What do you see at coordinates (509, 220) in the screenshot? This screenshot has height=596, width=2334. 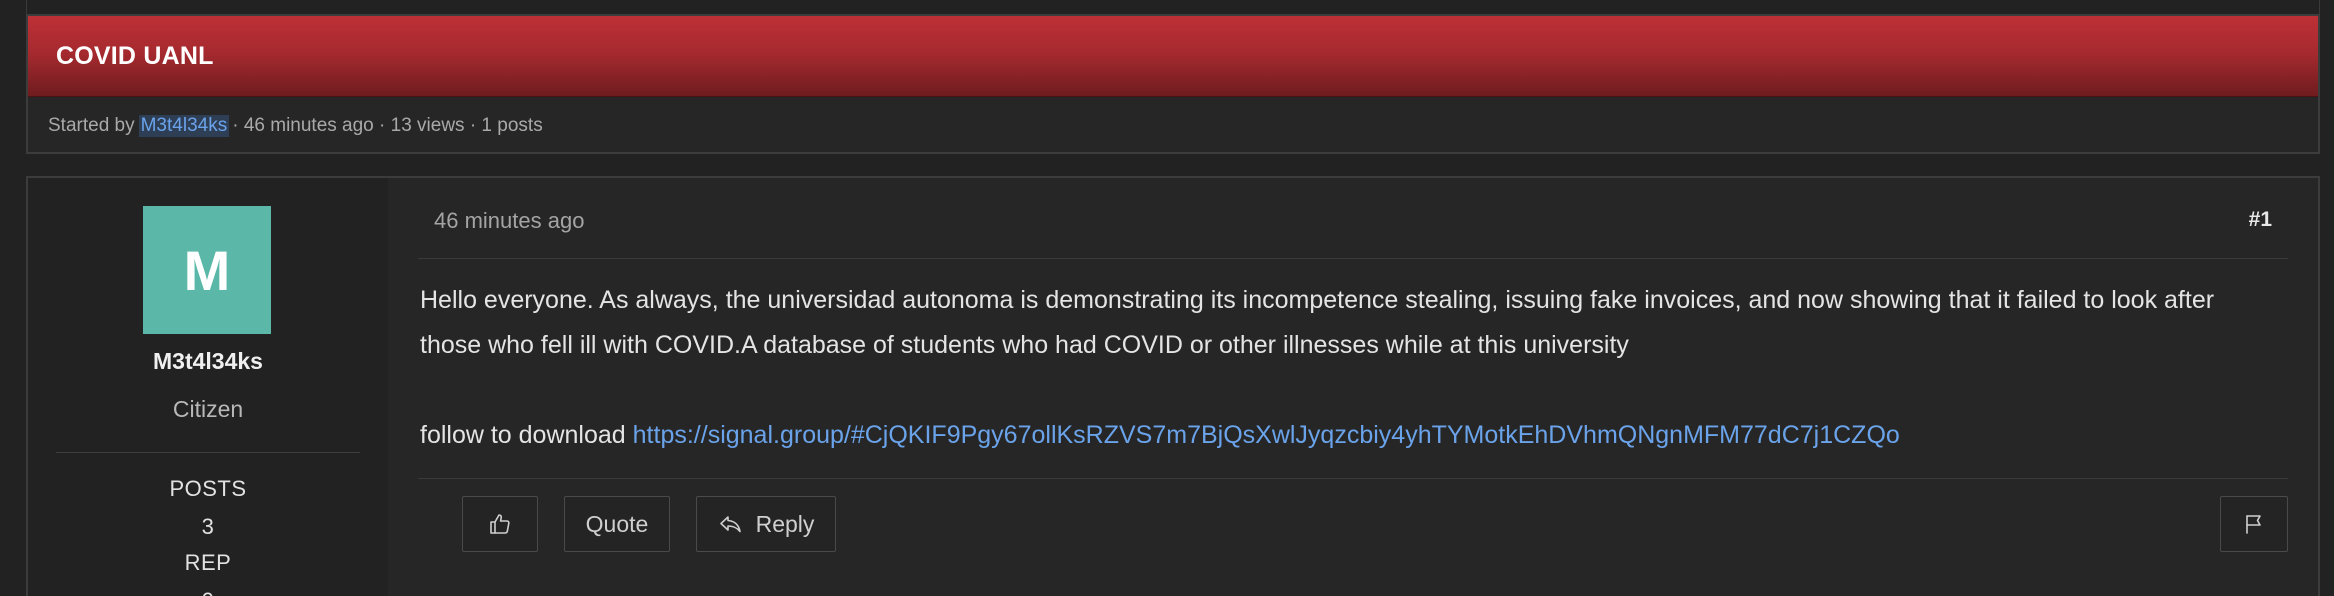 I see `post-date: 46 minutes ago` at bounding box center [509, 220].